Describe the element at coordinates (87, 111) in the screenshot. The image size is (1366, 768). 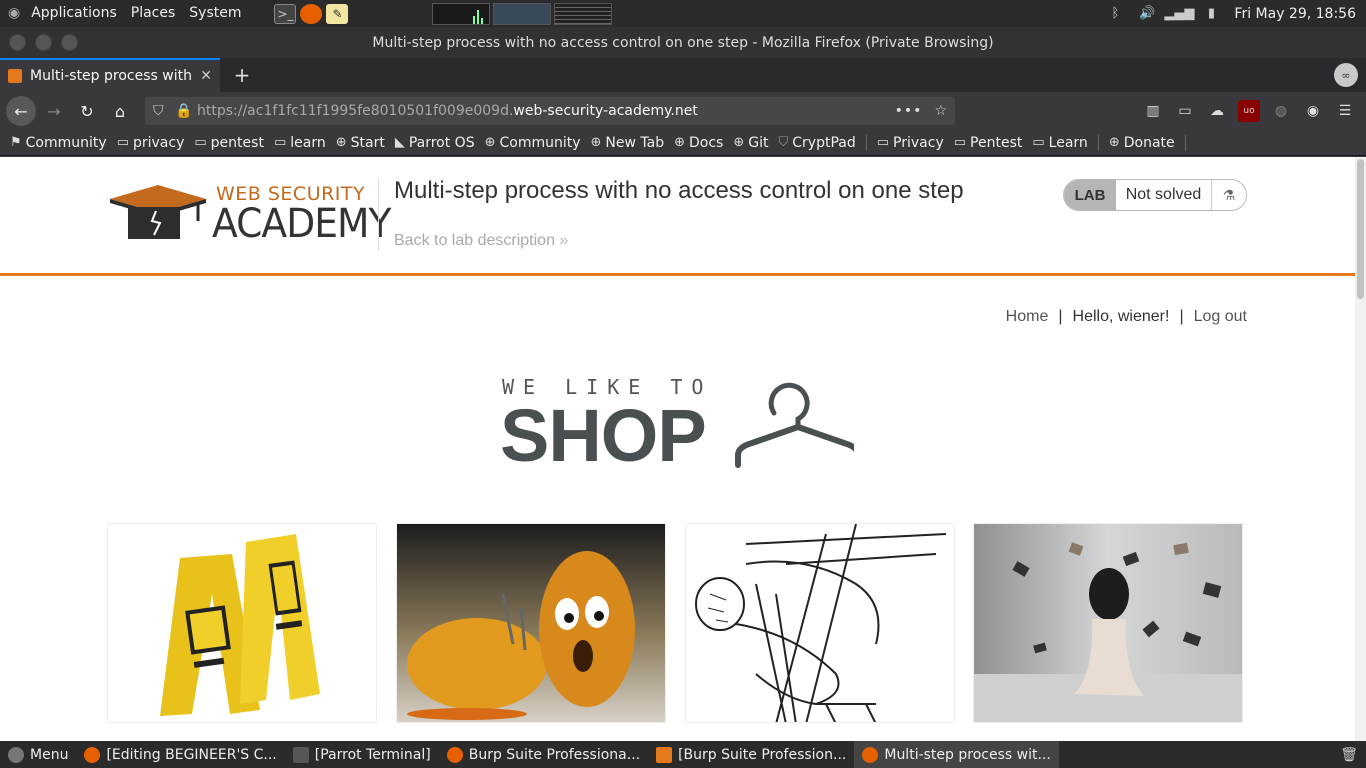
I see `reload-button: ↻` at that location.